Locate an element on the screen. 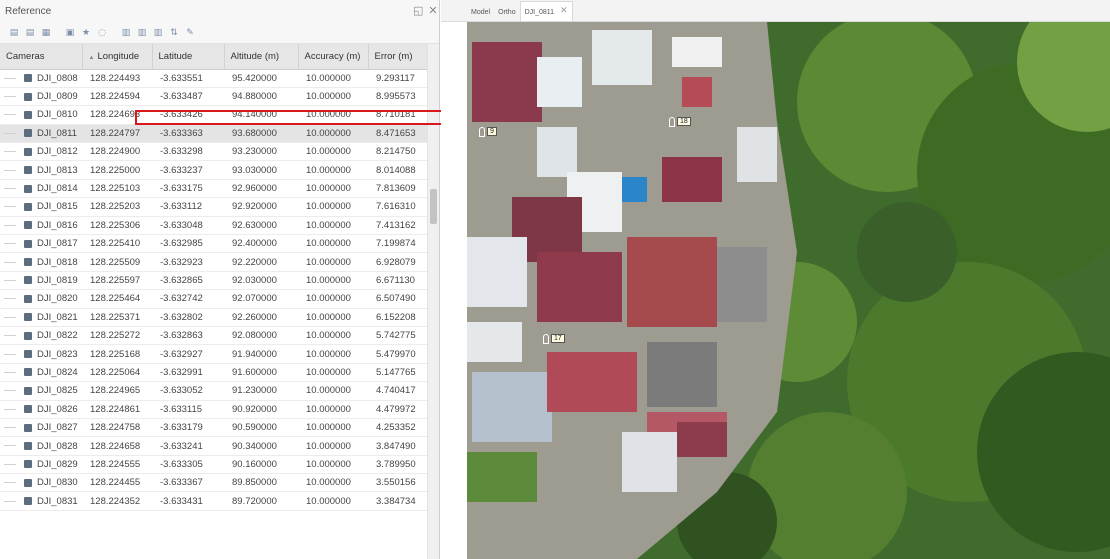 The height and width of the screenshot is (559, 1110). column-header-longitude: ▲ Longitude is located at coordinates (117, 57).